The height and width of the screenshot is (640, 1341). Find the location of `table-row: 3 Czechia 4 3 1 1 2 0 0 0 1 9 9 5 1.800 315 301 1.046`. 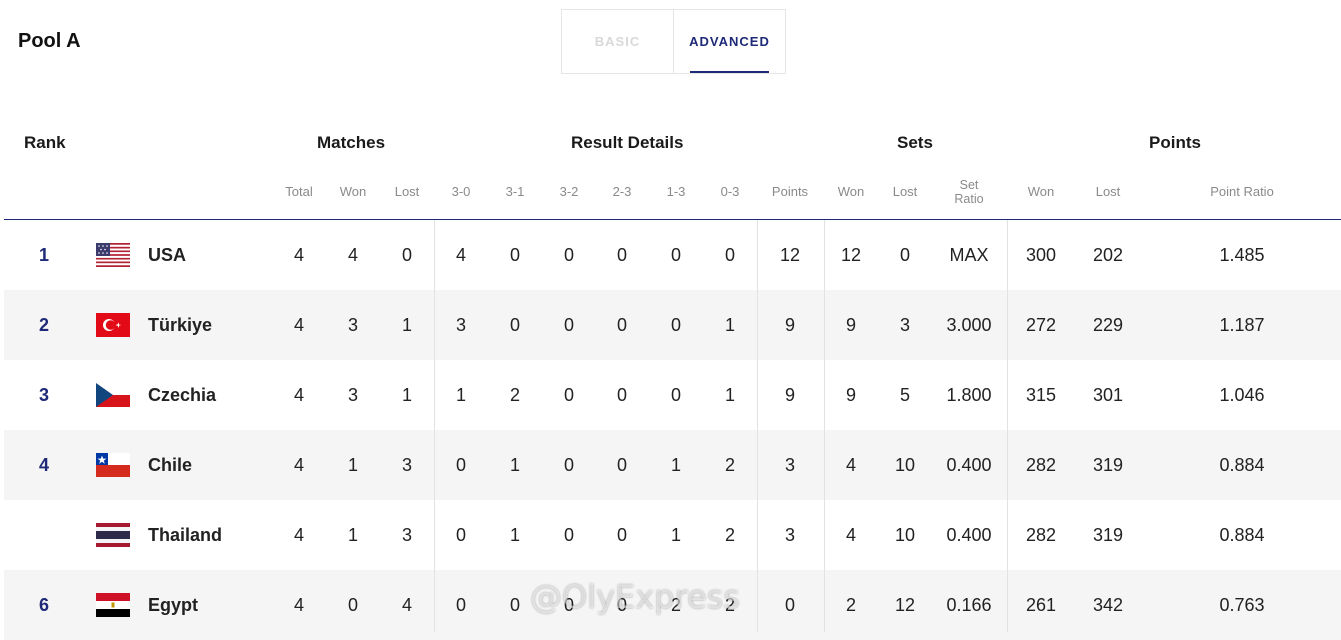

table-row: 3 Czechia 4 3 1 1 2 0 0 0 1 9 9 5 1.800 315 301 1.046 is located at coordinates (672, 395).